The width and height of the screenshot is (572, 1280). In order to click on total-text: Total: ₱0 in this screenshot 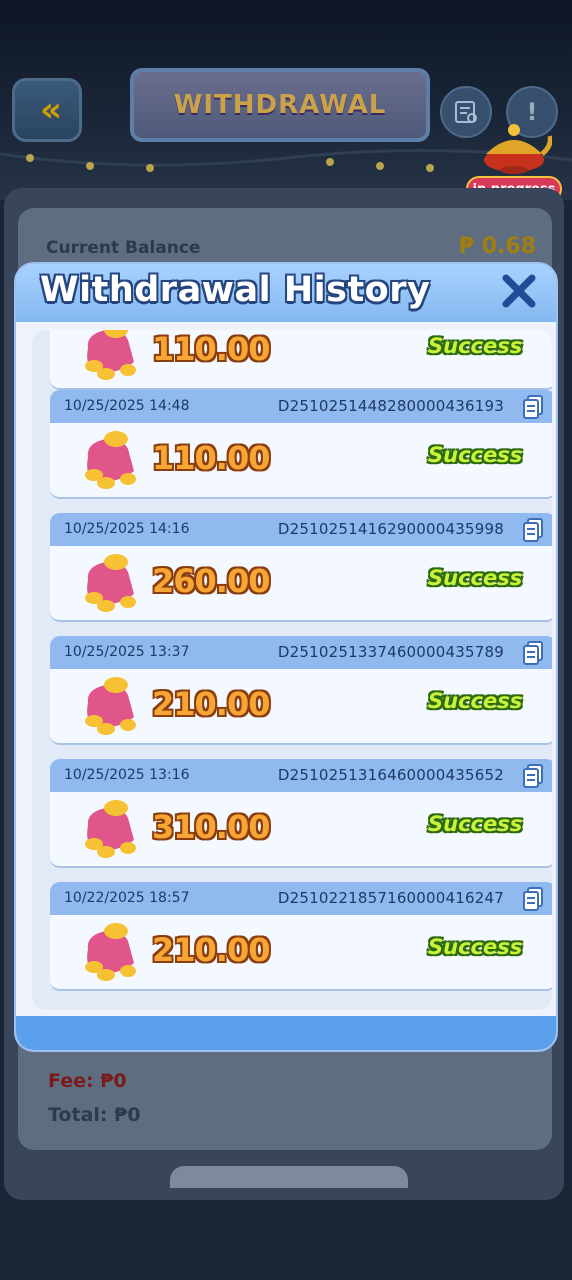, I will do `click(94, 1115)`.